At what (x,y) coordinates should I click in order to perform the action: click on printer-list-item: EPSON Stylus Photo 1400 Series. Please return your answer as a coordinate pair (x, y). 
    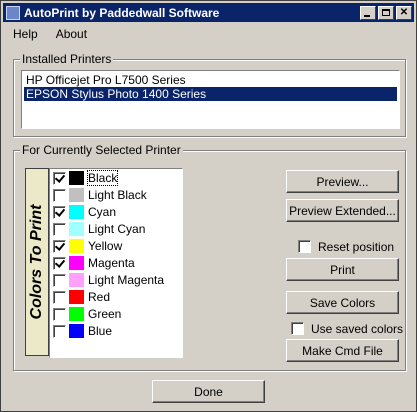
    Looking at the image, I should click on (210, 94).